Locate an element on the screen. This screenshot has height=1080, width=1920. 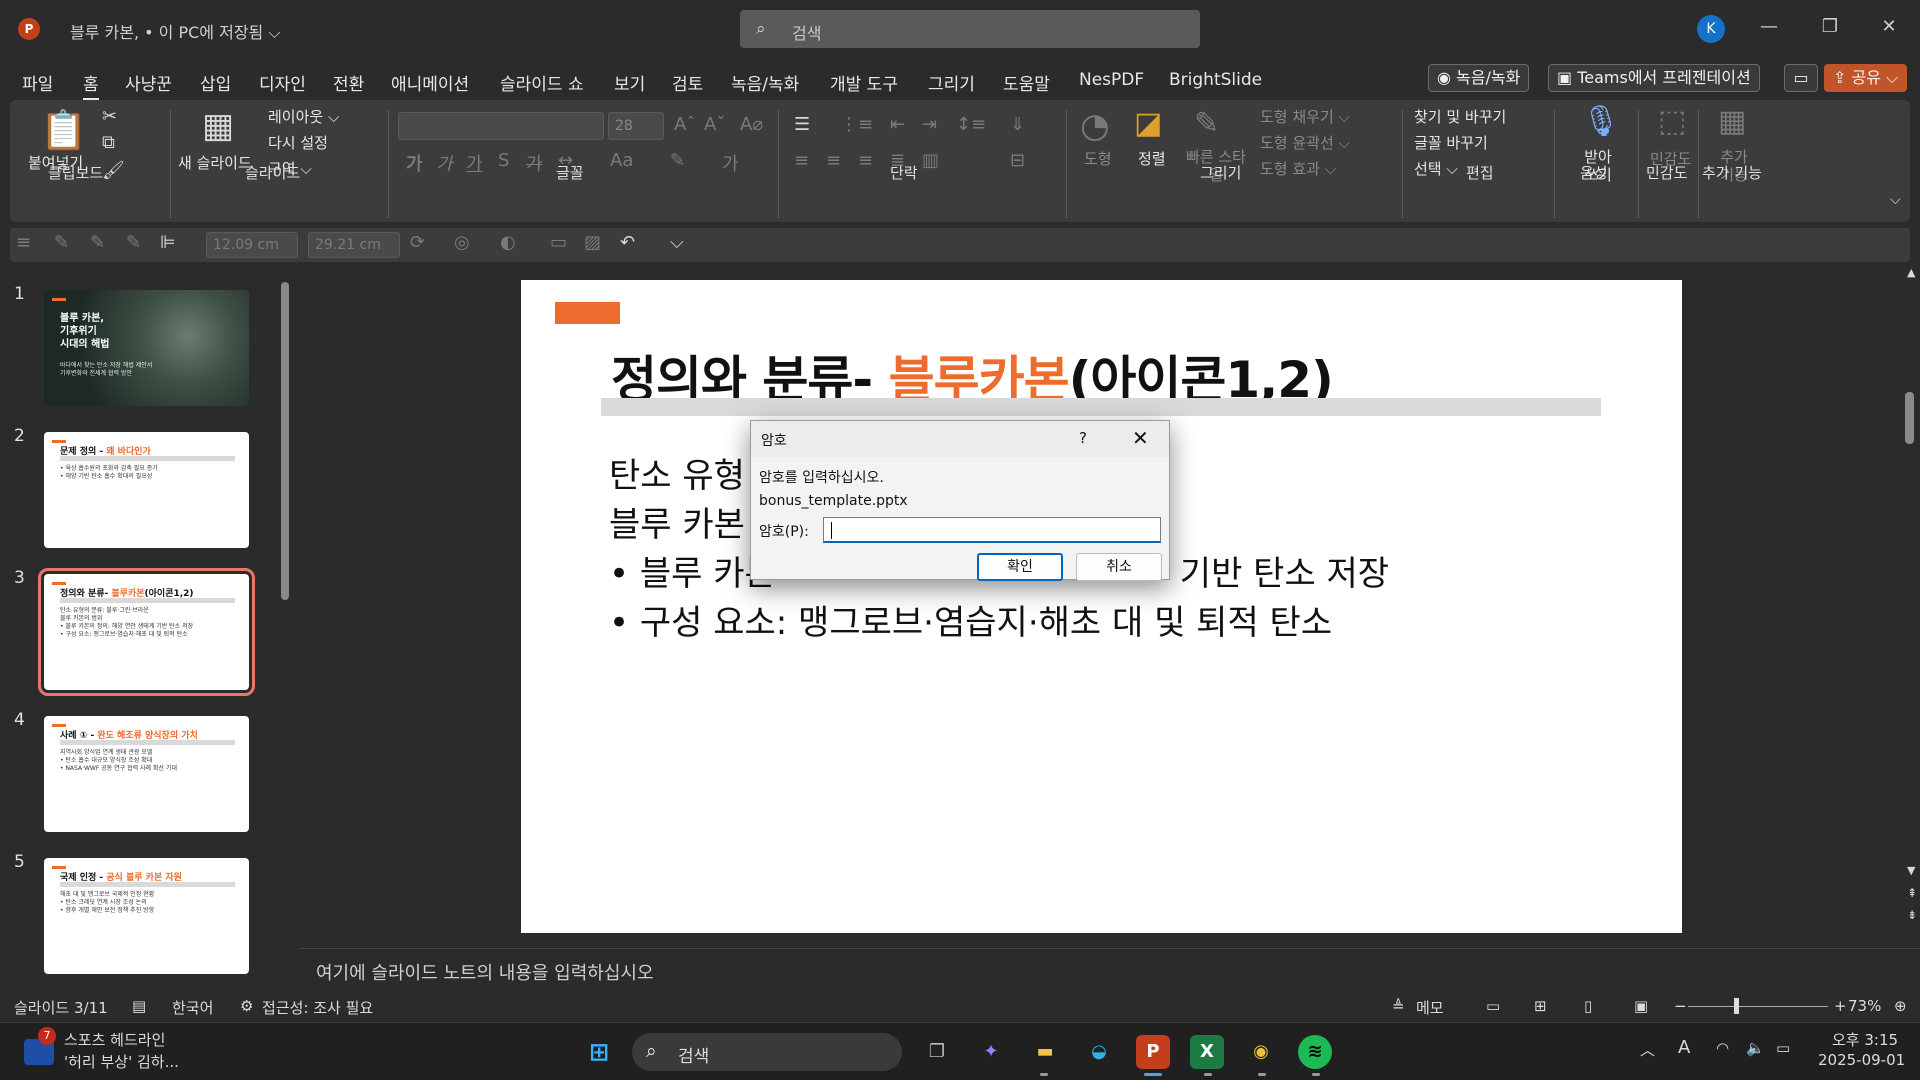
shape-height-input: 12.09 cm is located at coordinates (252, 245).